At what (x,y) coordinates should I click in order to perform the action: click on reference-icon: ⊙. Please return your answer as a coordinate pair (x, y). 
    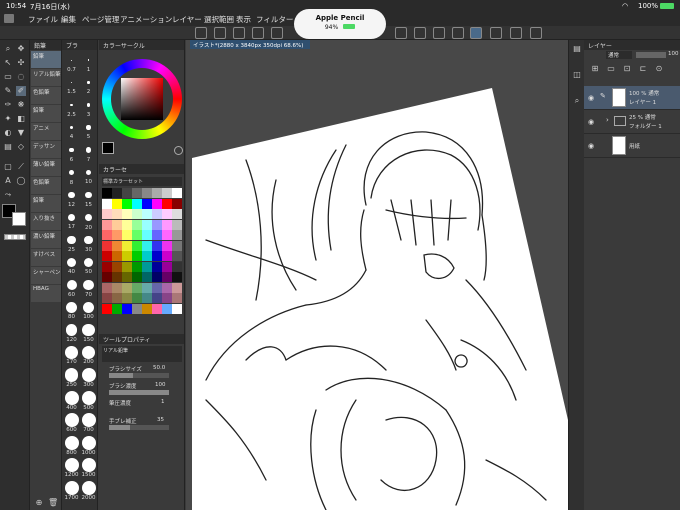
    Looking at the image, I should click on (659, 69).